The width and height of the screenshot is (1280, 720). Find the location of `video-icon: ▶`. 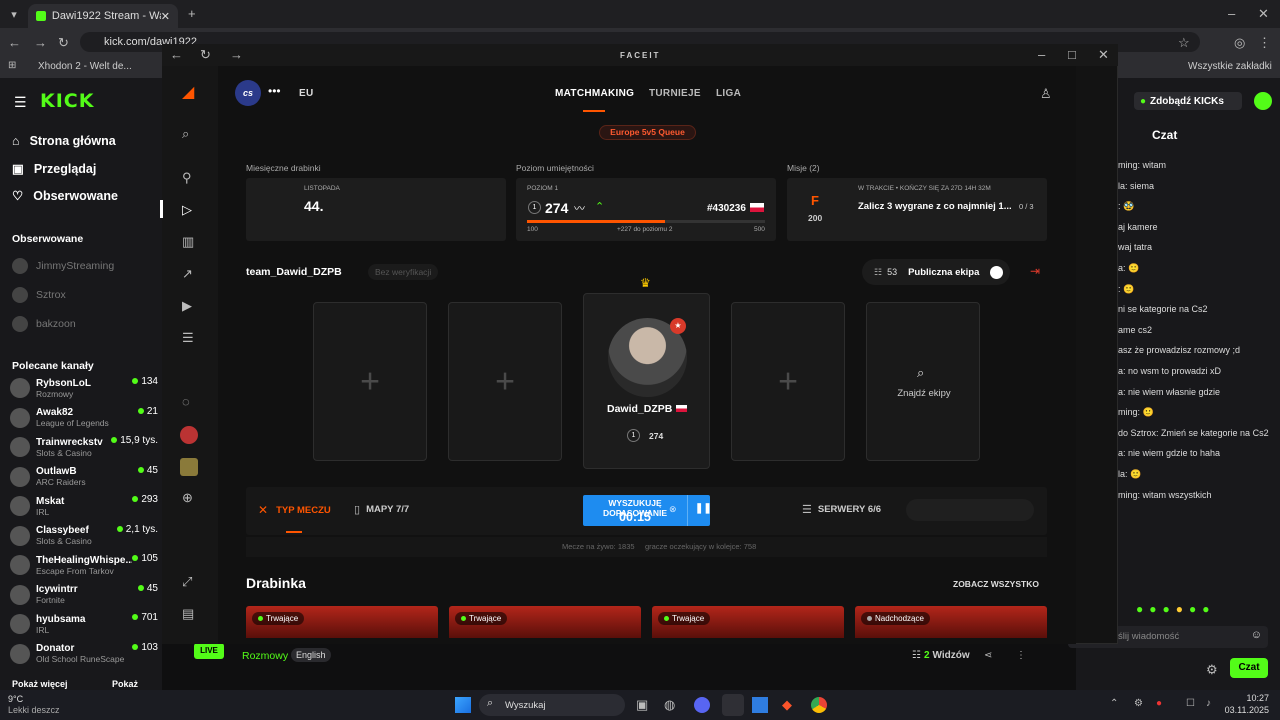

video-icon: ▶ is located at coordinates (187, 306).